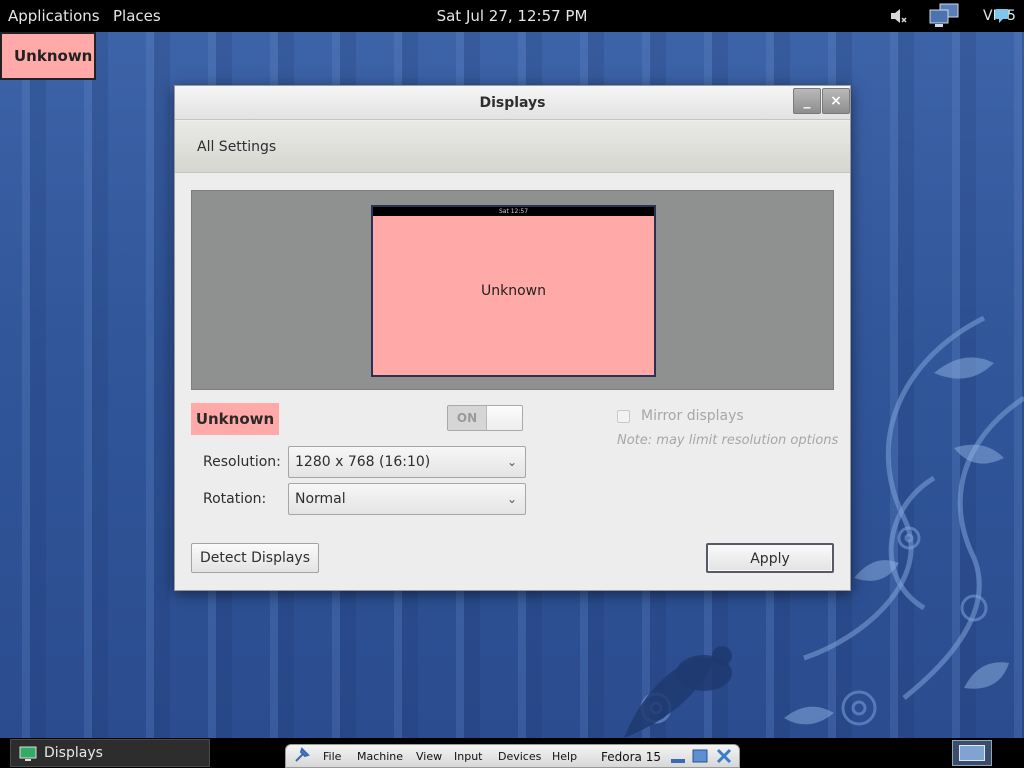 The height and width of the screenshot is (768, 1024). What do you see at coordinates (468, 756) in the screenshot?
I see `vbox-menu-input: Input` at bounding box center [468, 756].